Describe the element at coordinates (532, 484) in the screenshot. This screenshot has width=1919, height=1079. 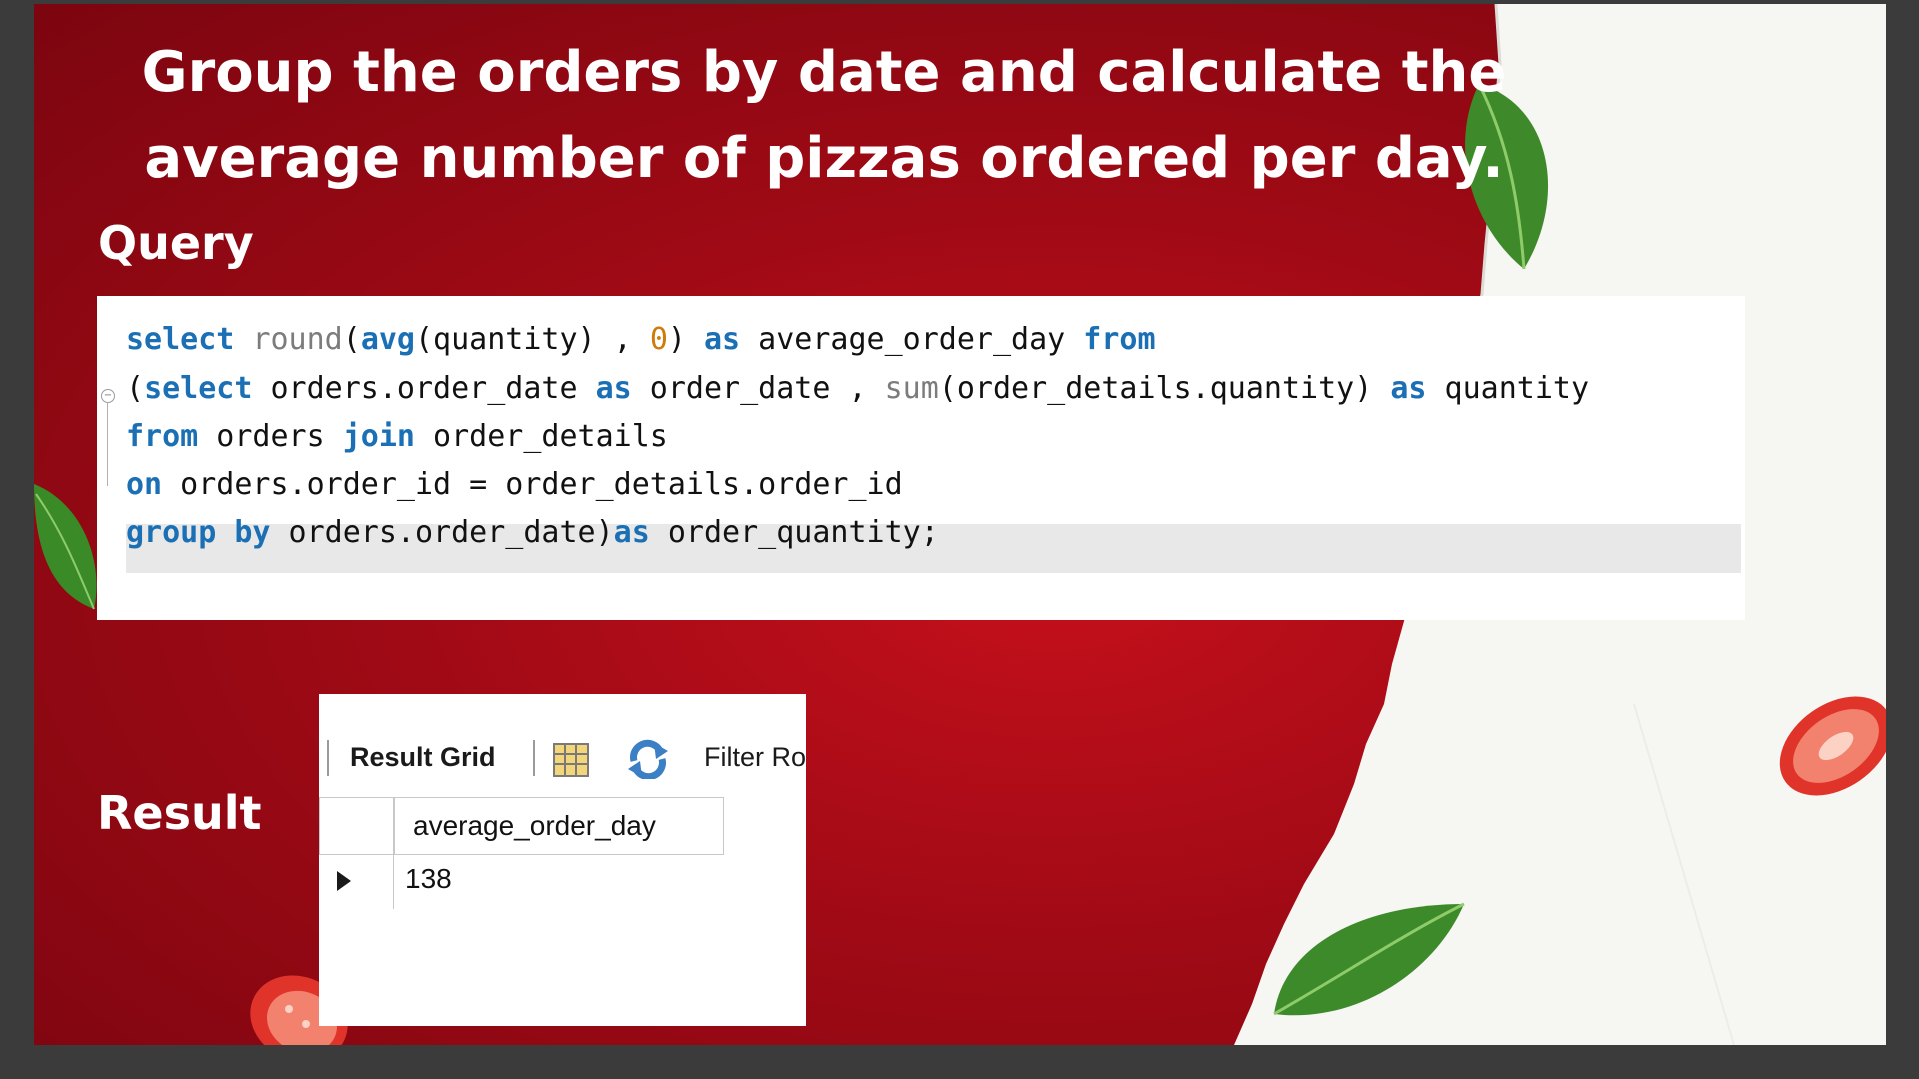
I see `code-token: orders.order_id = order_details.order_id` at that location.